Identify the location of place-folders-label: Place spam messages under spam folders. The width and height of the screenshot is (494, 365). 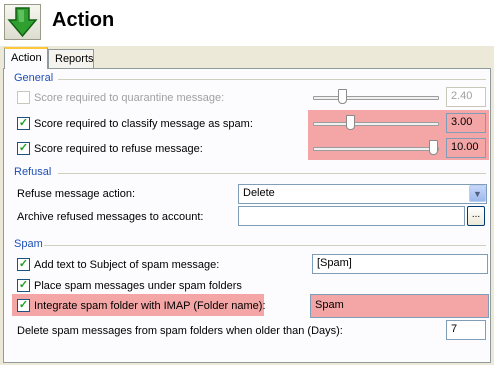
(138, 286).